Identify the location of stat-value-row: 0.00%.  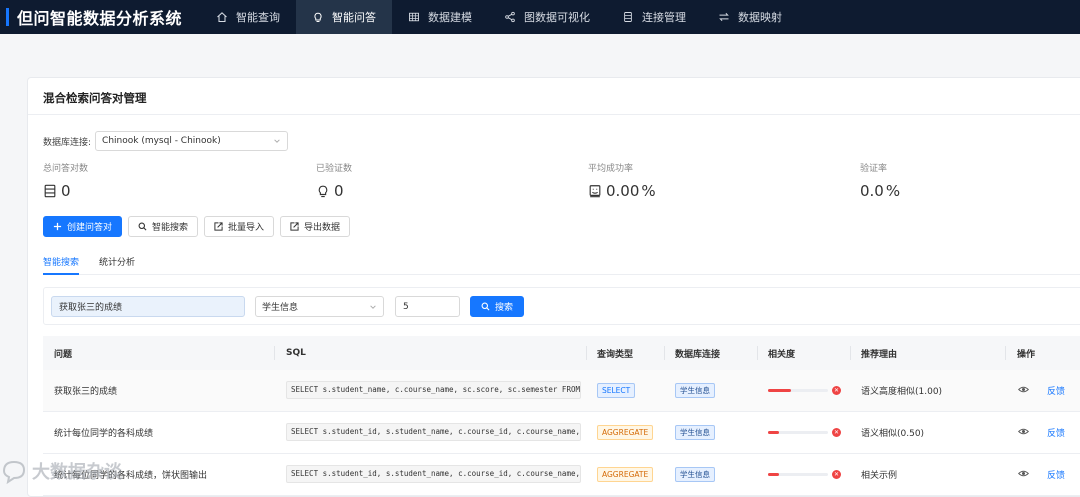
(622, 191).